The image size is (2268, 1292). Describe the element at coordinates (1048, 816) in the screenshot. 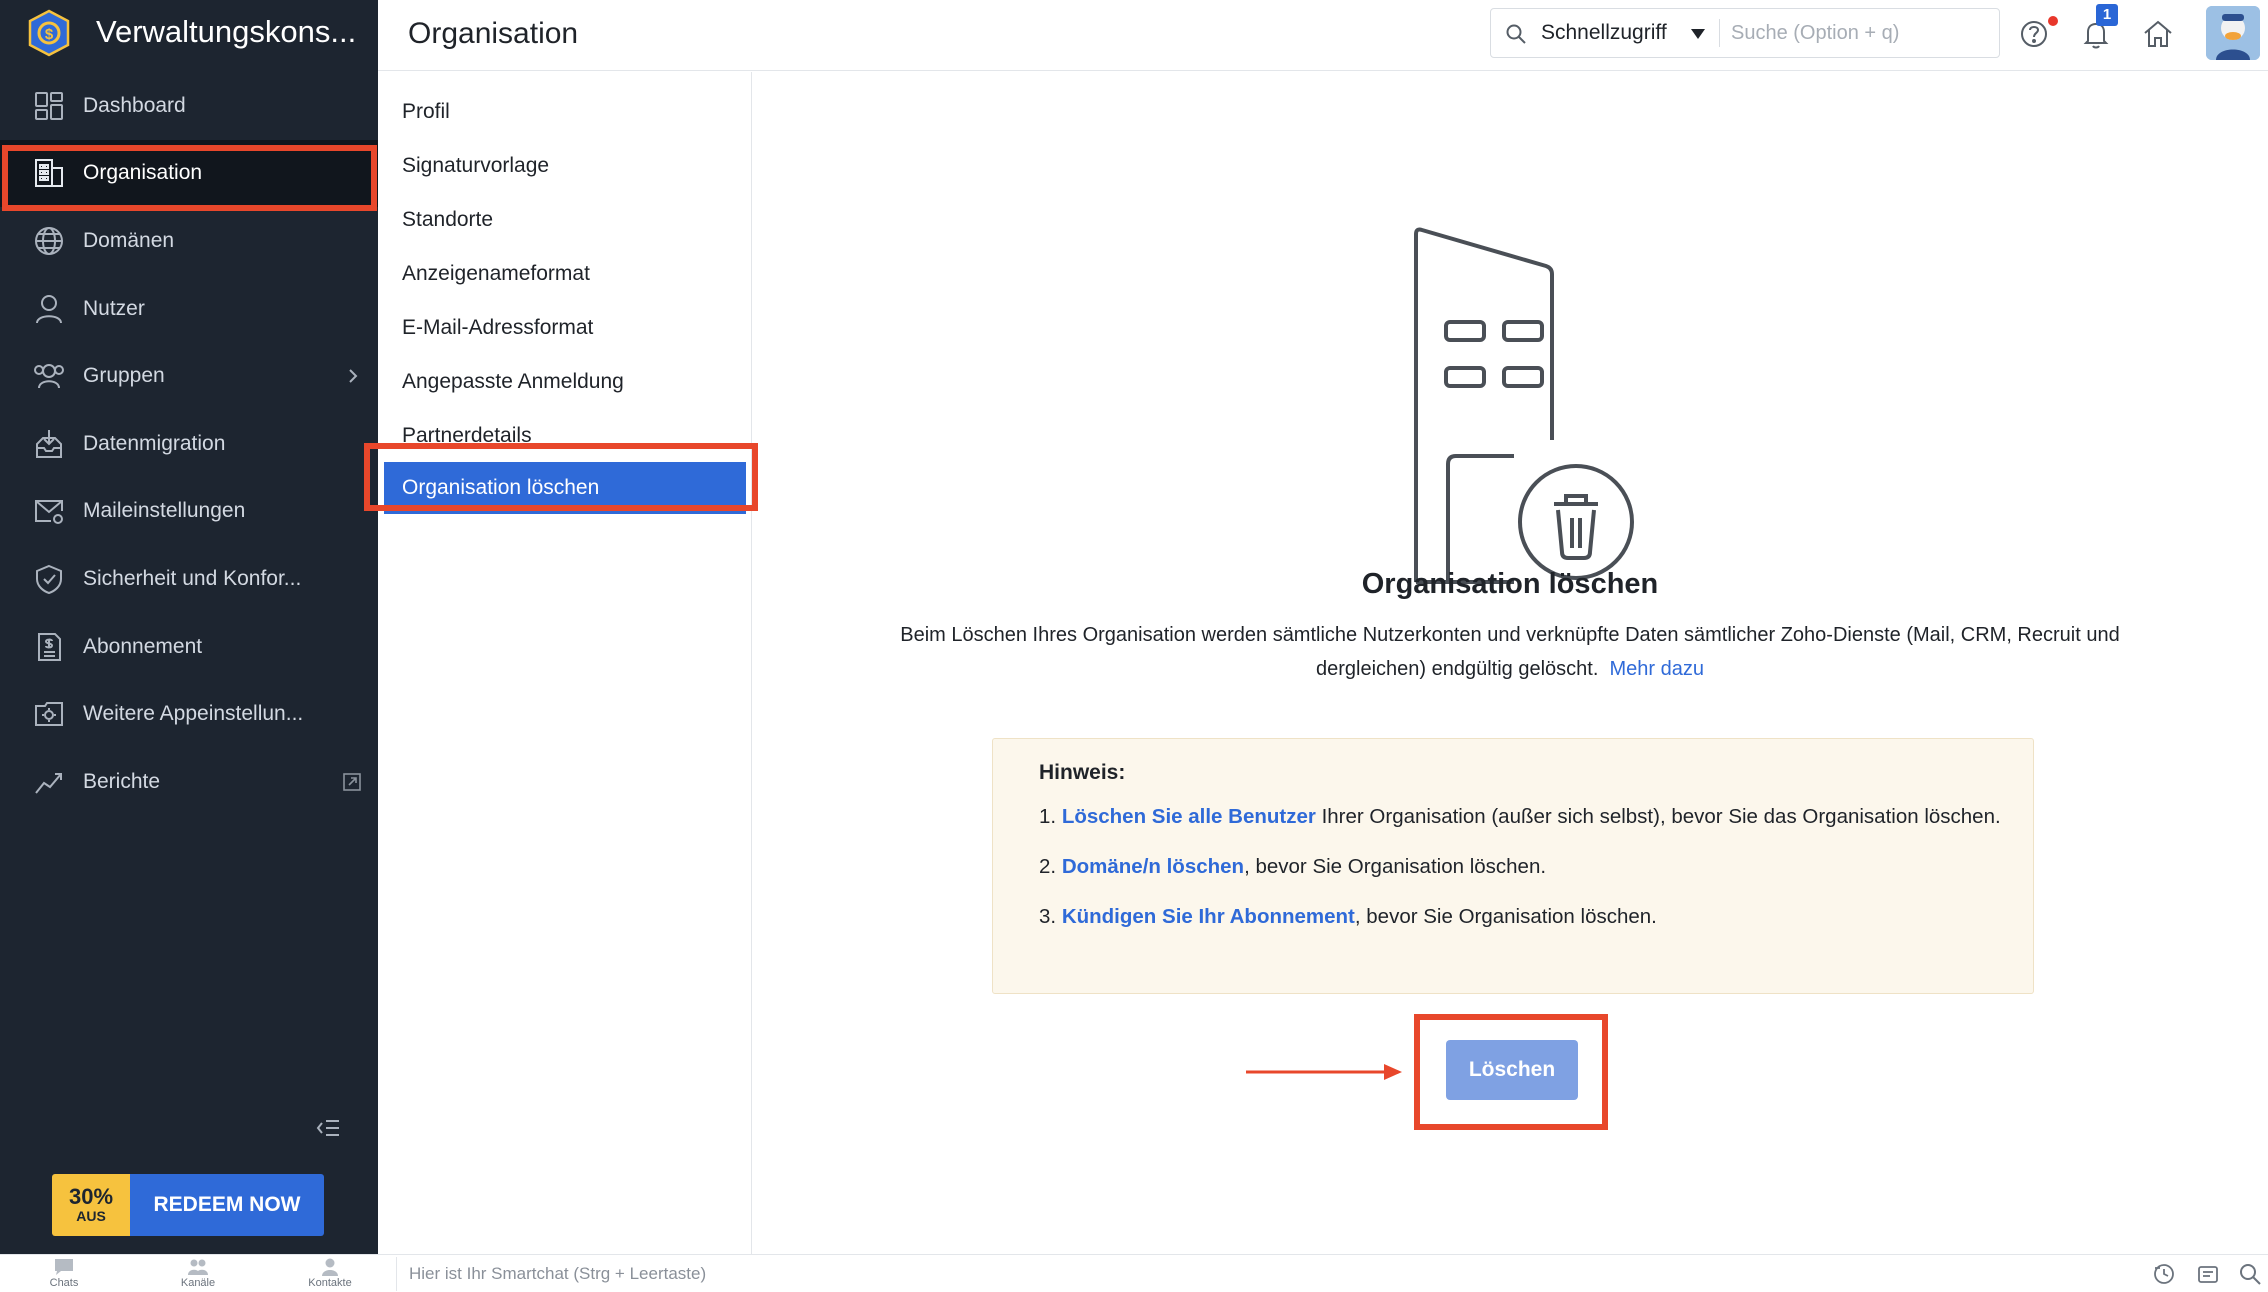

I see `note-number: 1.` at that location.